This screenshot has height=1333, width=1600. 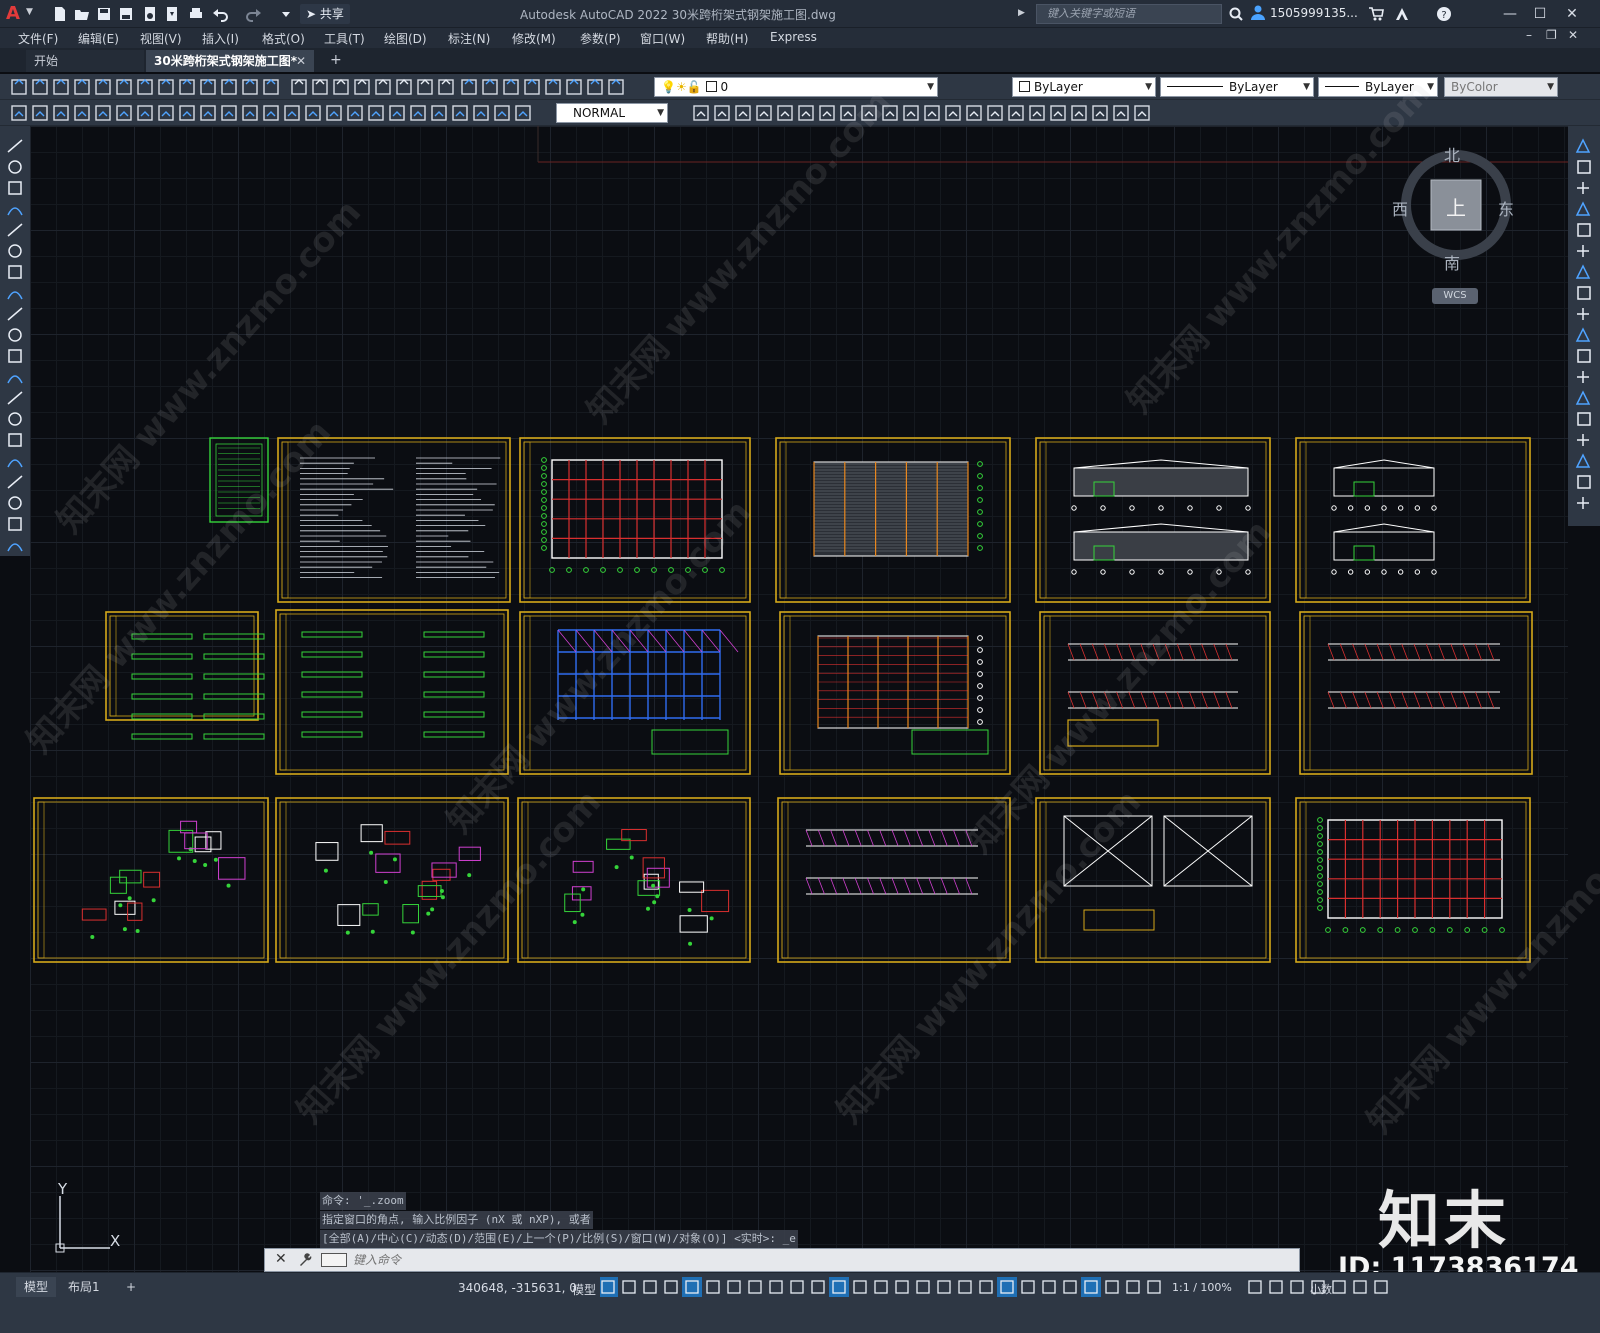 What do you see at coordinates (1452, 154) in the screenshot?
I see `viewcube-north: 北` at bounding box center [1452, 154].